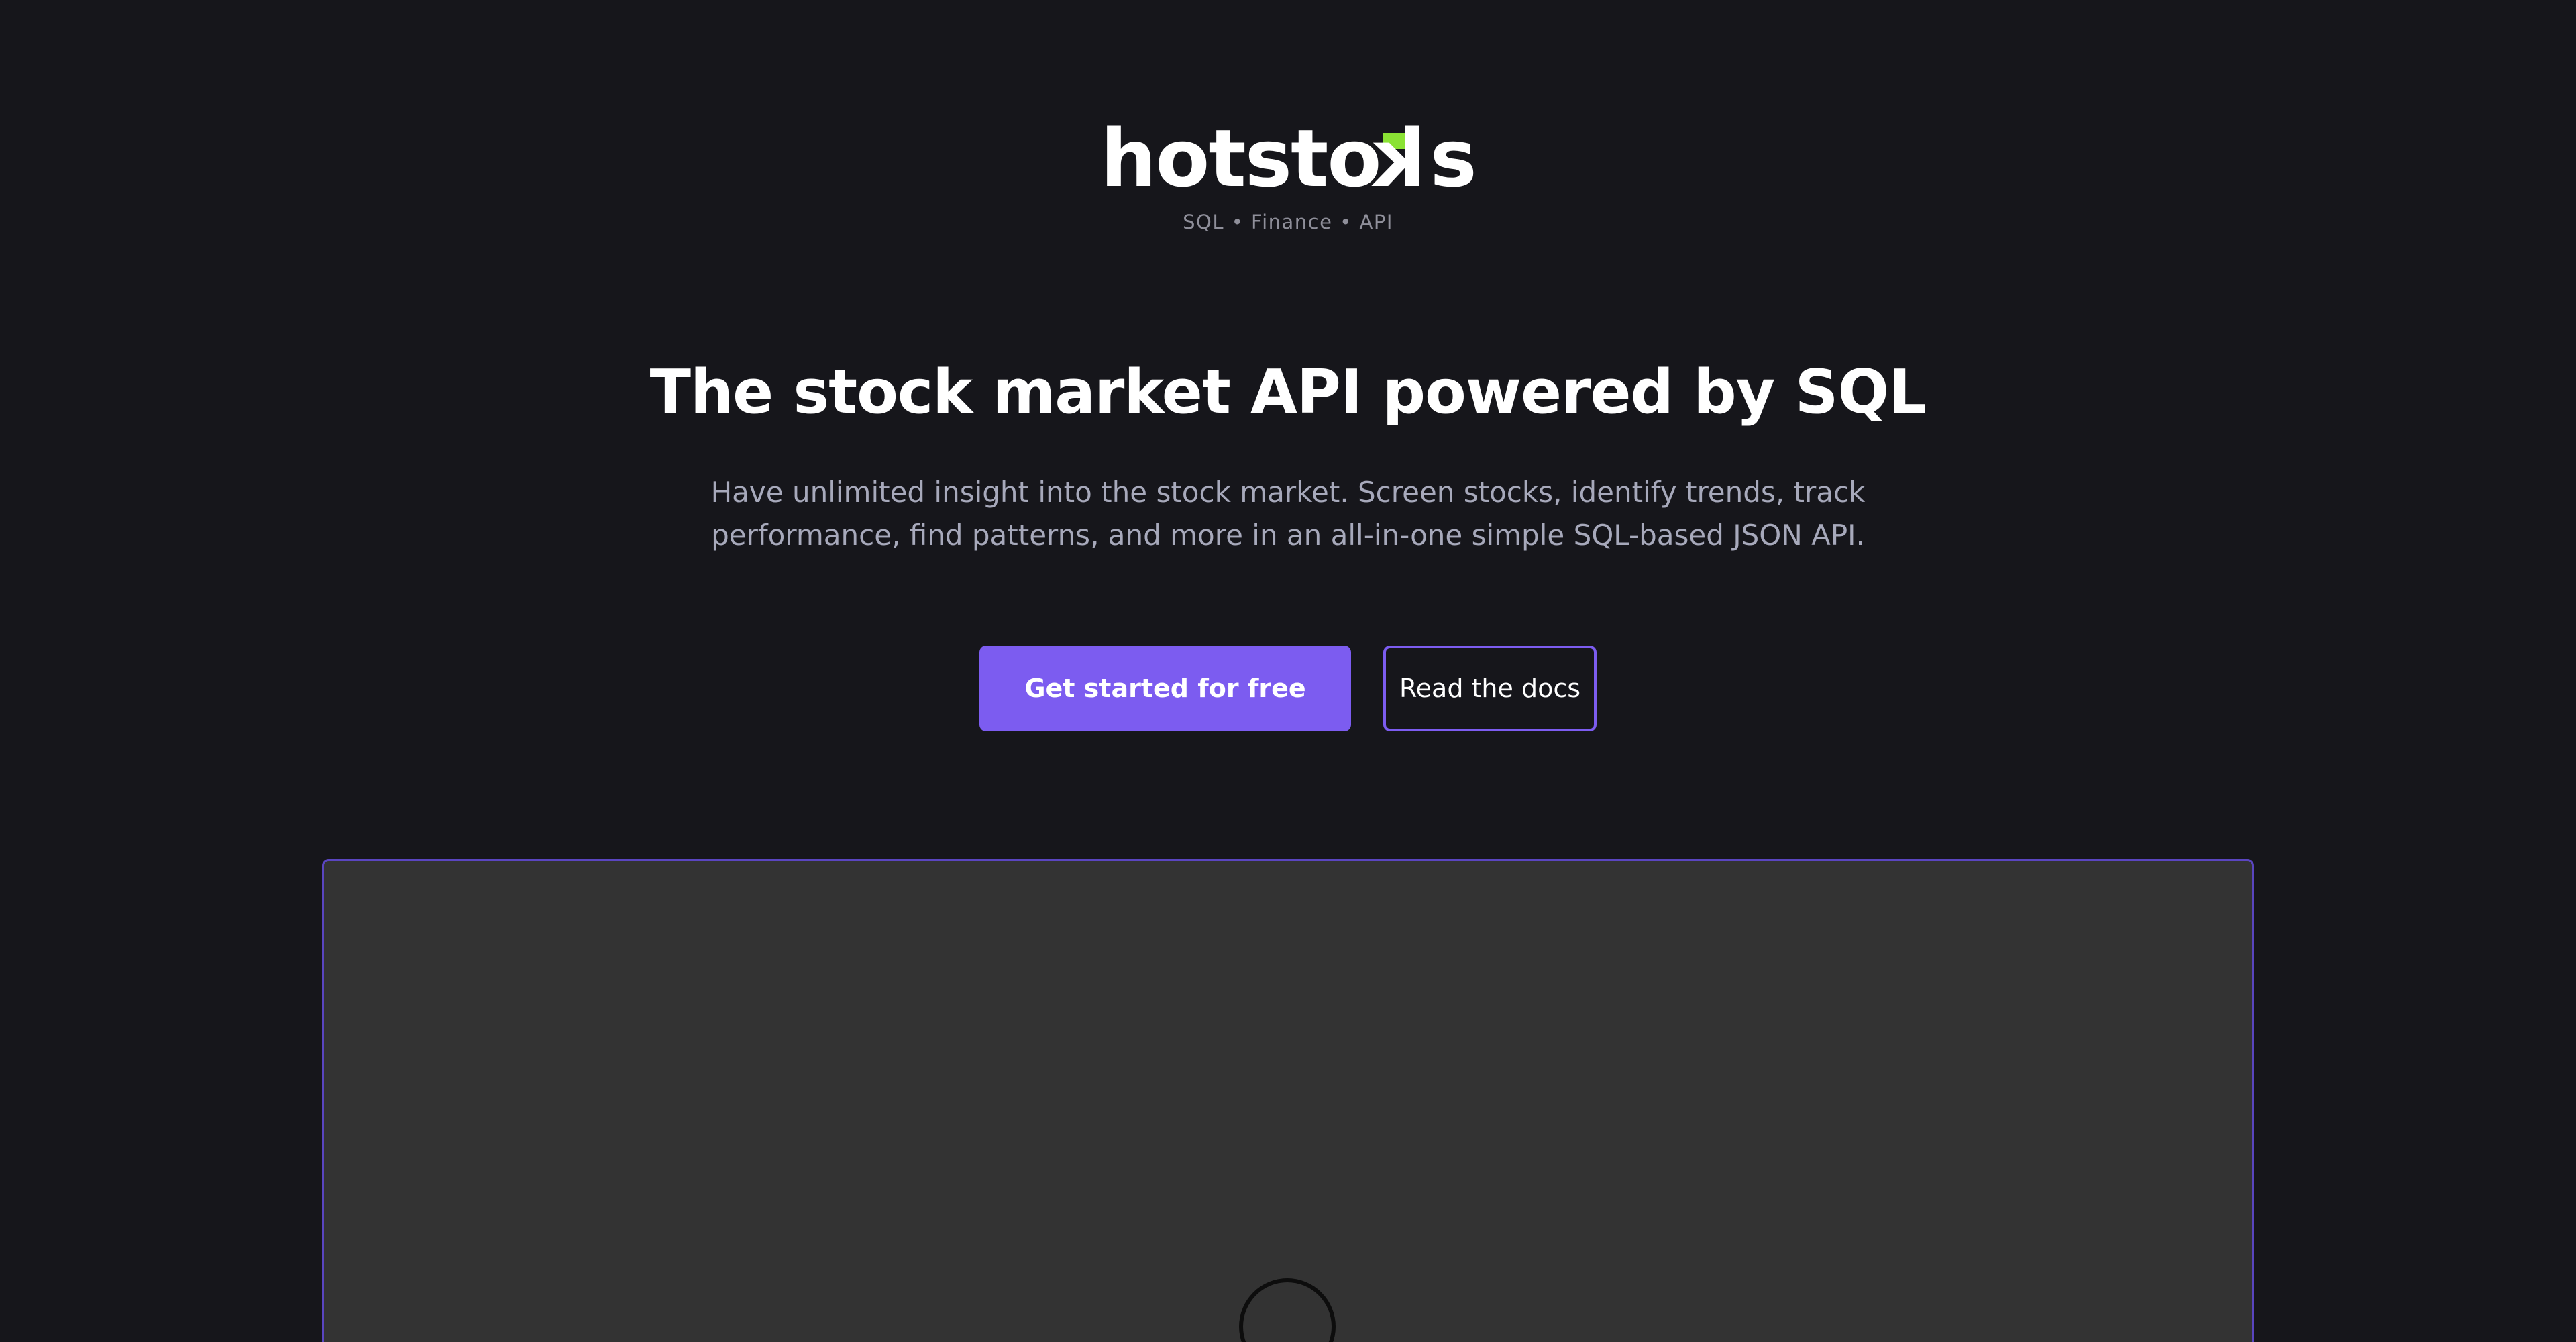 The image size is (2576, 1342). I want to click on logo-flipped-k: k, so click(1399, 159).